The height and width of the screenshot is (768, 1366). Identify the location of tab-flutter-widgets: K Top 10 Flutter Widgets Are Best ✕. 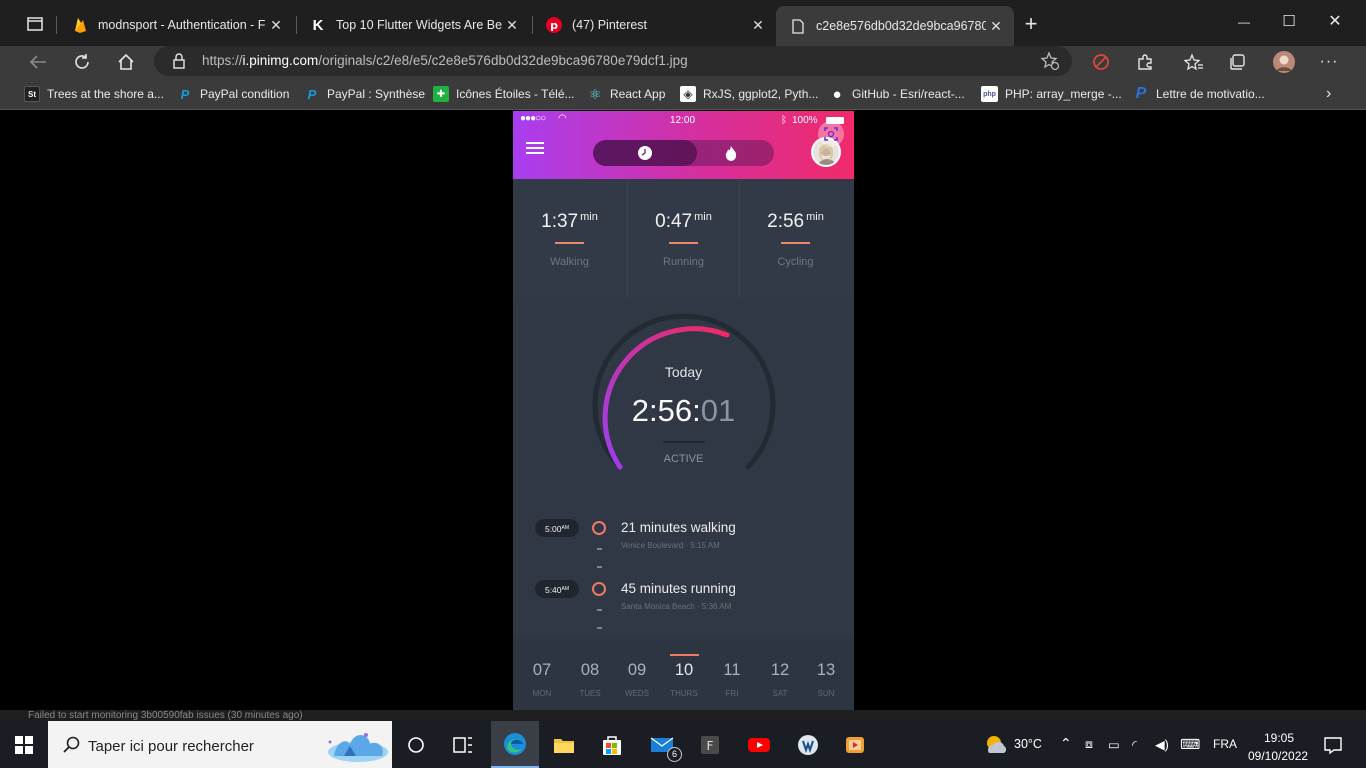
(413, 25).